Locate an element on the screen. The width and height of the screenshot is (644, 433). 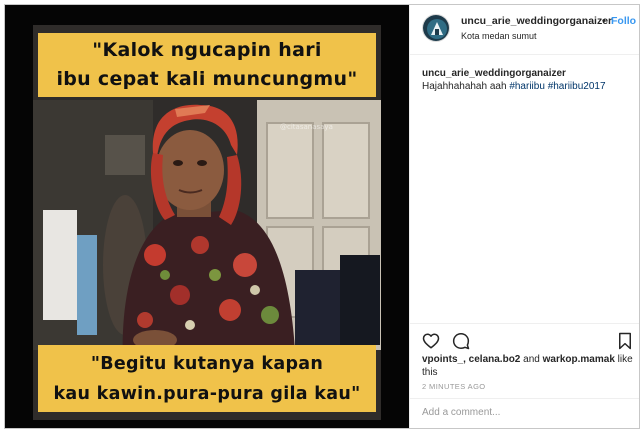
caption-username: uncu_arie_weddingorganaizer is located at coordinates (494, 73).